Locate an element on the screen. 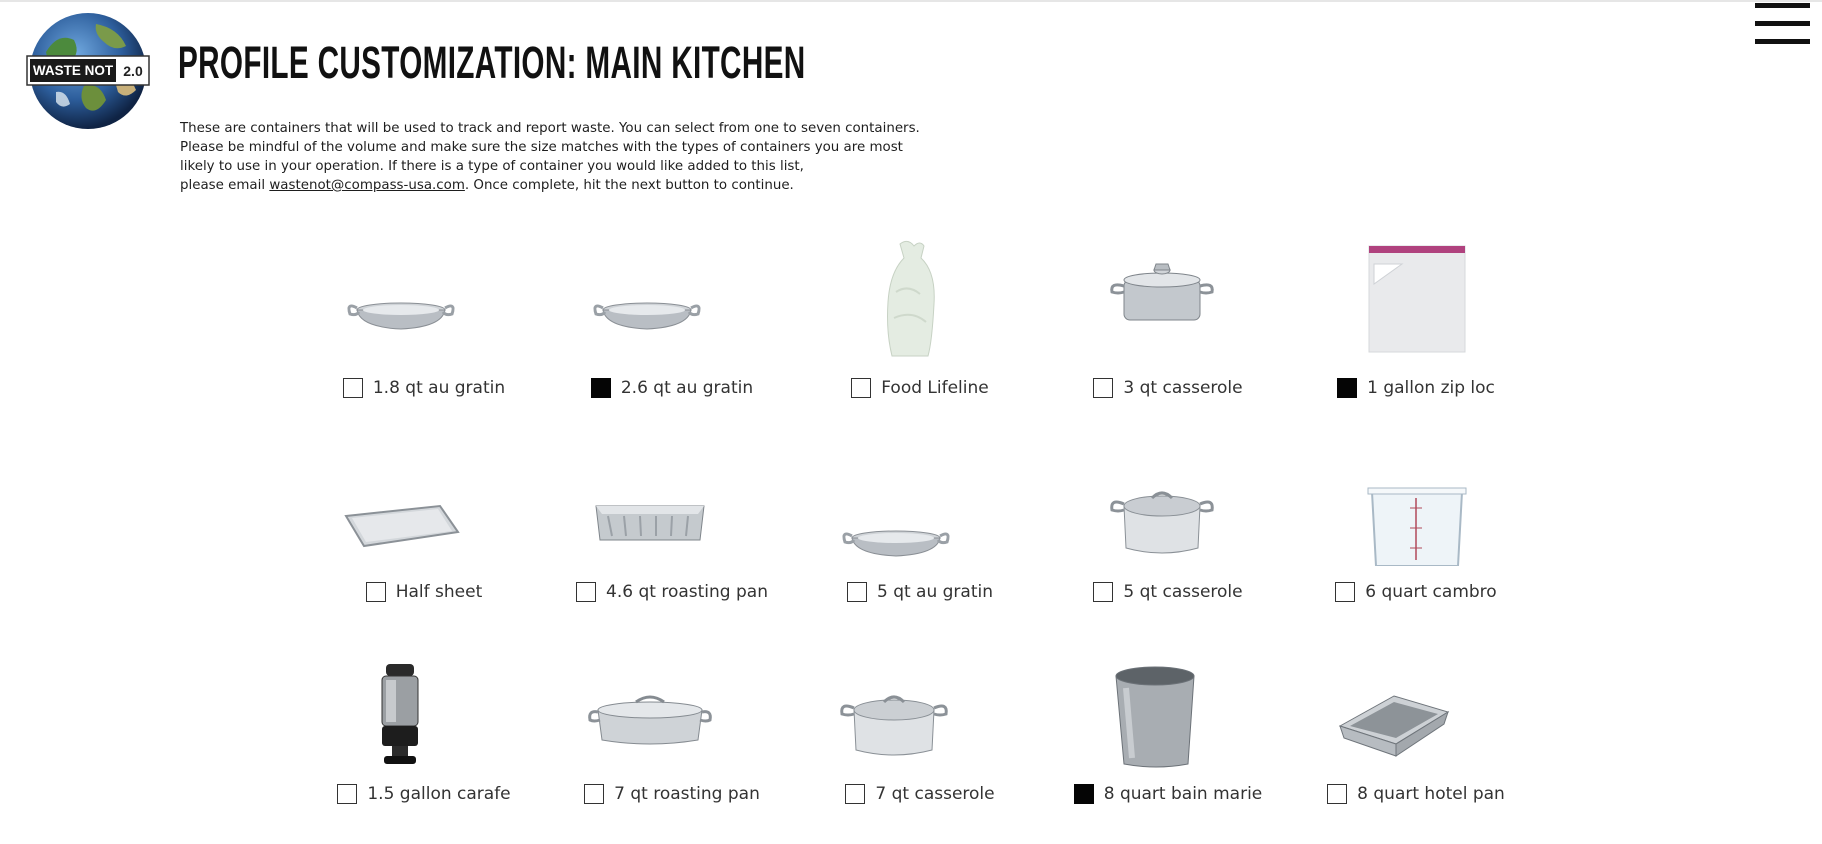 The image size is (1822, 844). container-item: 8 quart hotel pan is located at coordinates (1416, 742).